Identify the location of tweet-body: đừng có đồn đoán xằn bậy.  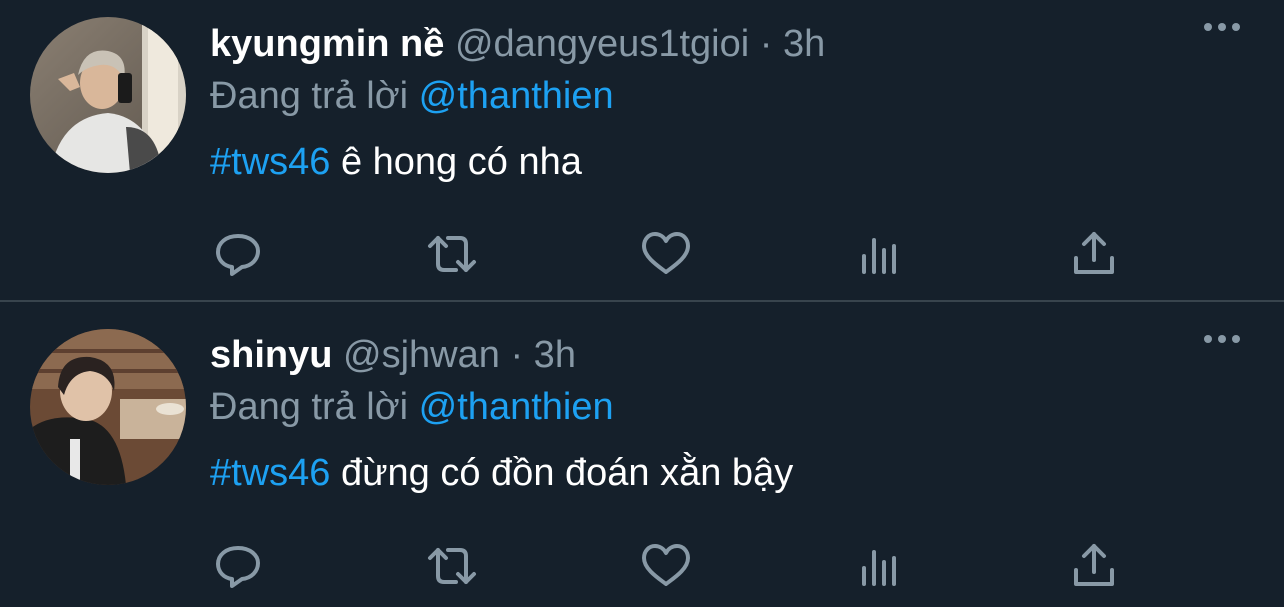
(562, 473).